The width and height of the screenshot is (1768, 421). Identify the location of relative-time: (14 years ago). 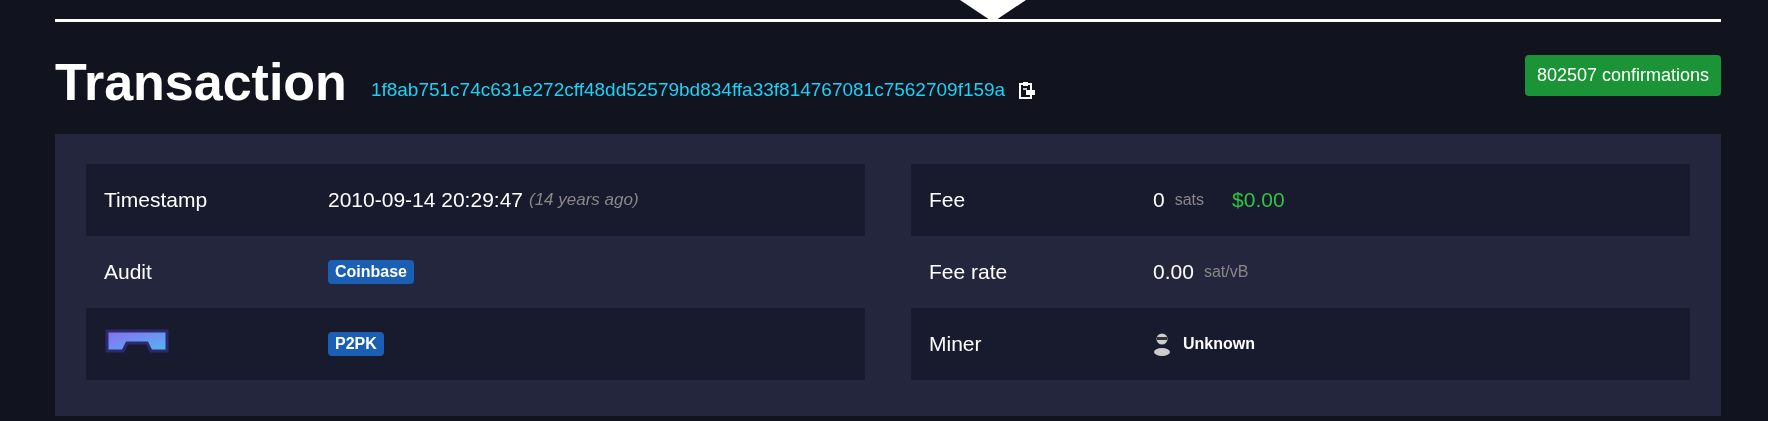
(584, 200).